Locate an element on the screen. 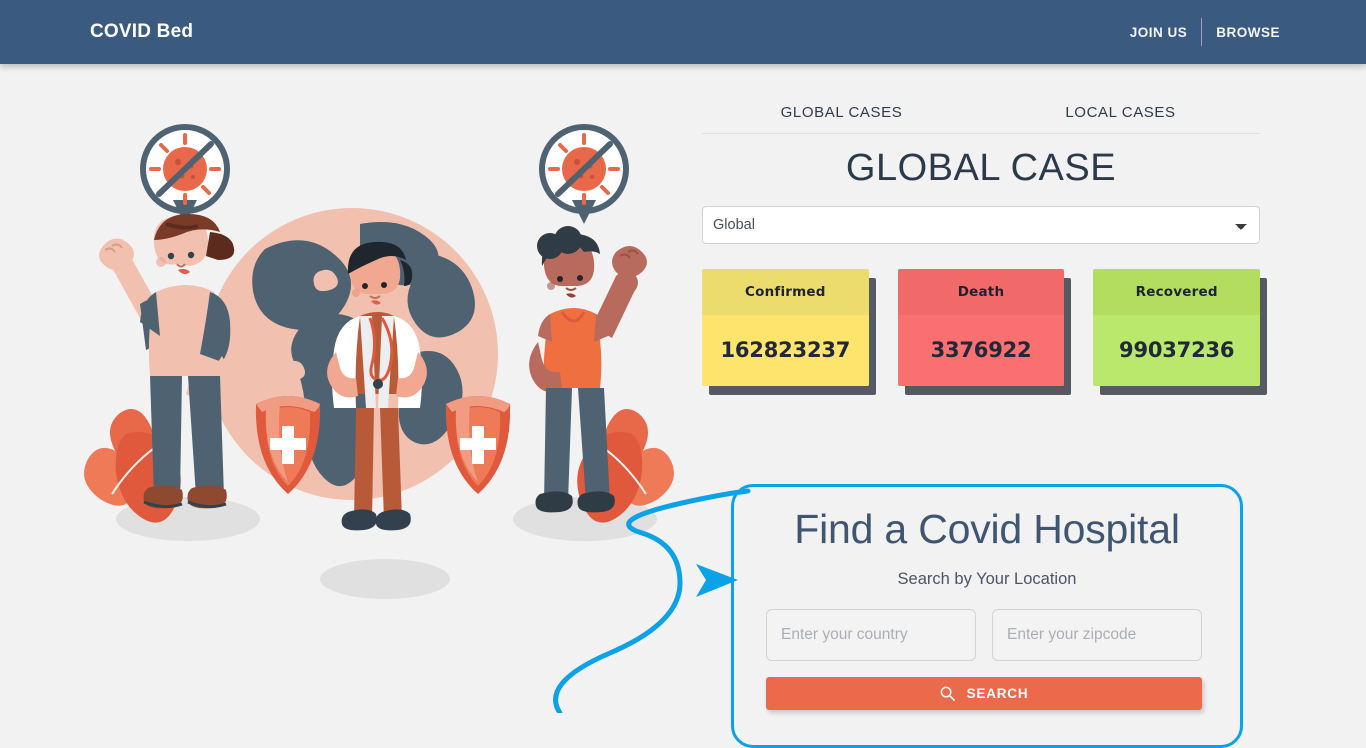 This screenshot has height=748, width=1366. region-select: Global is located at coordinates (981, 224).